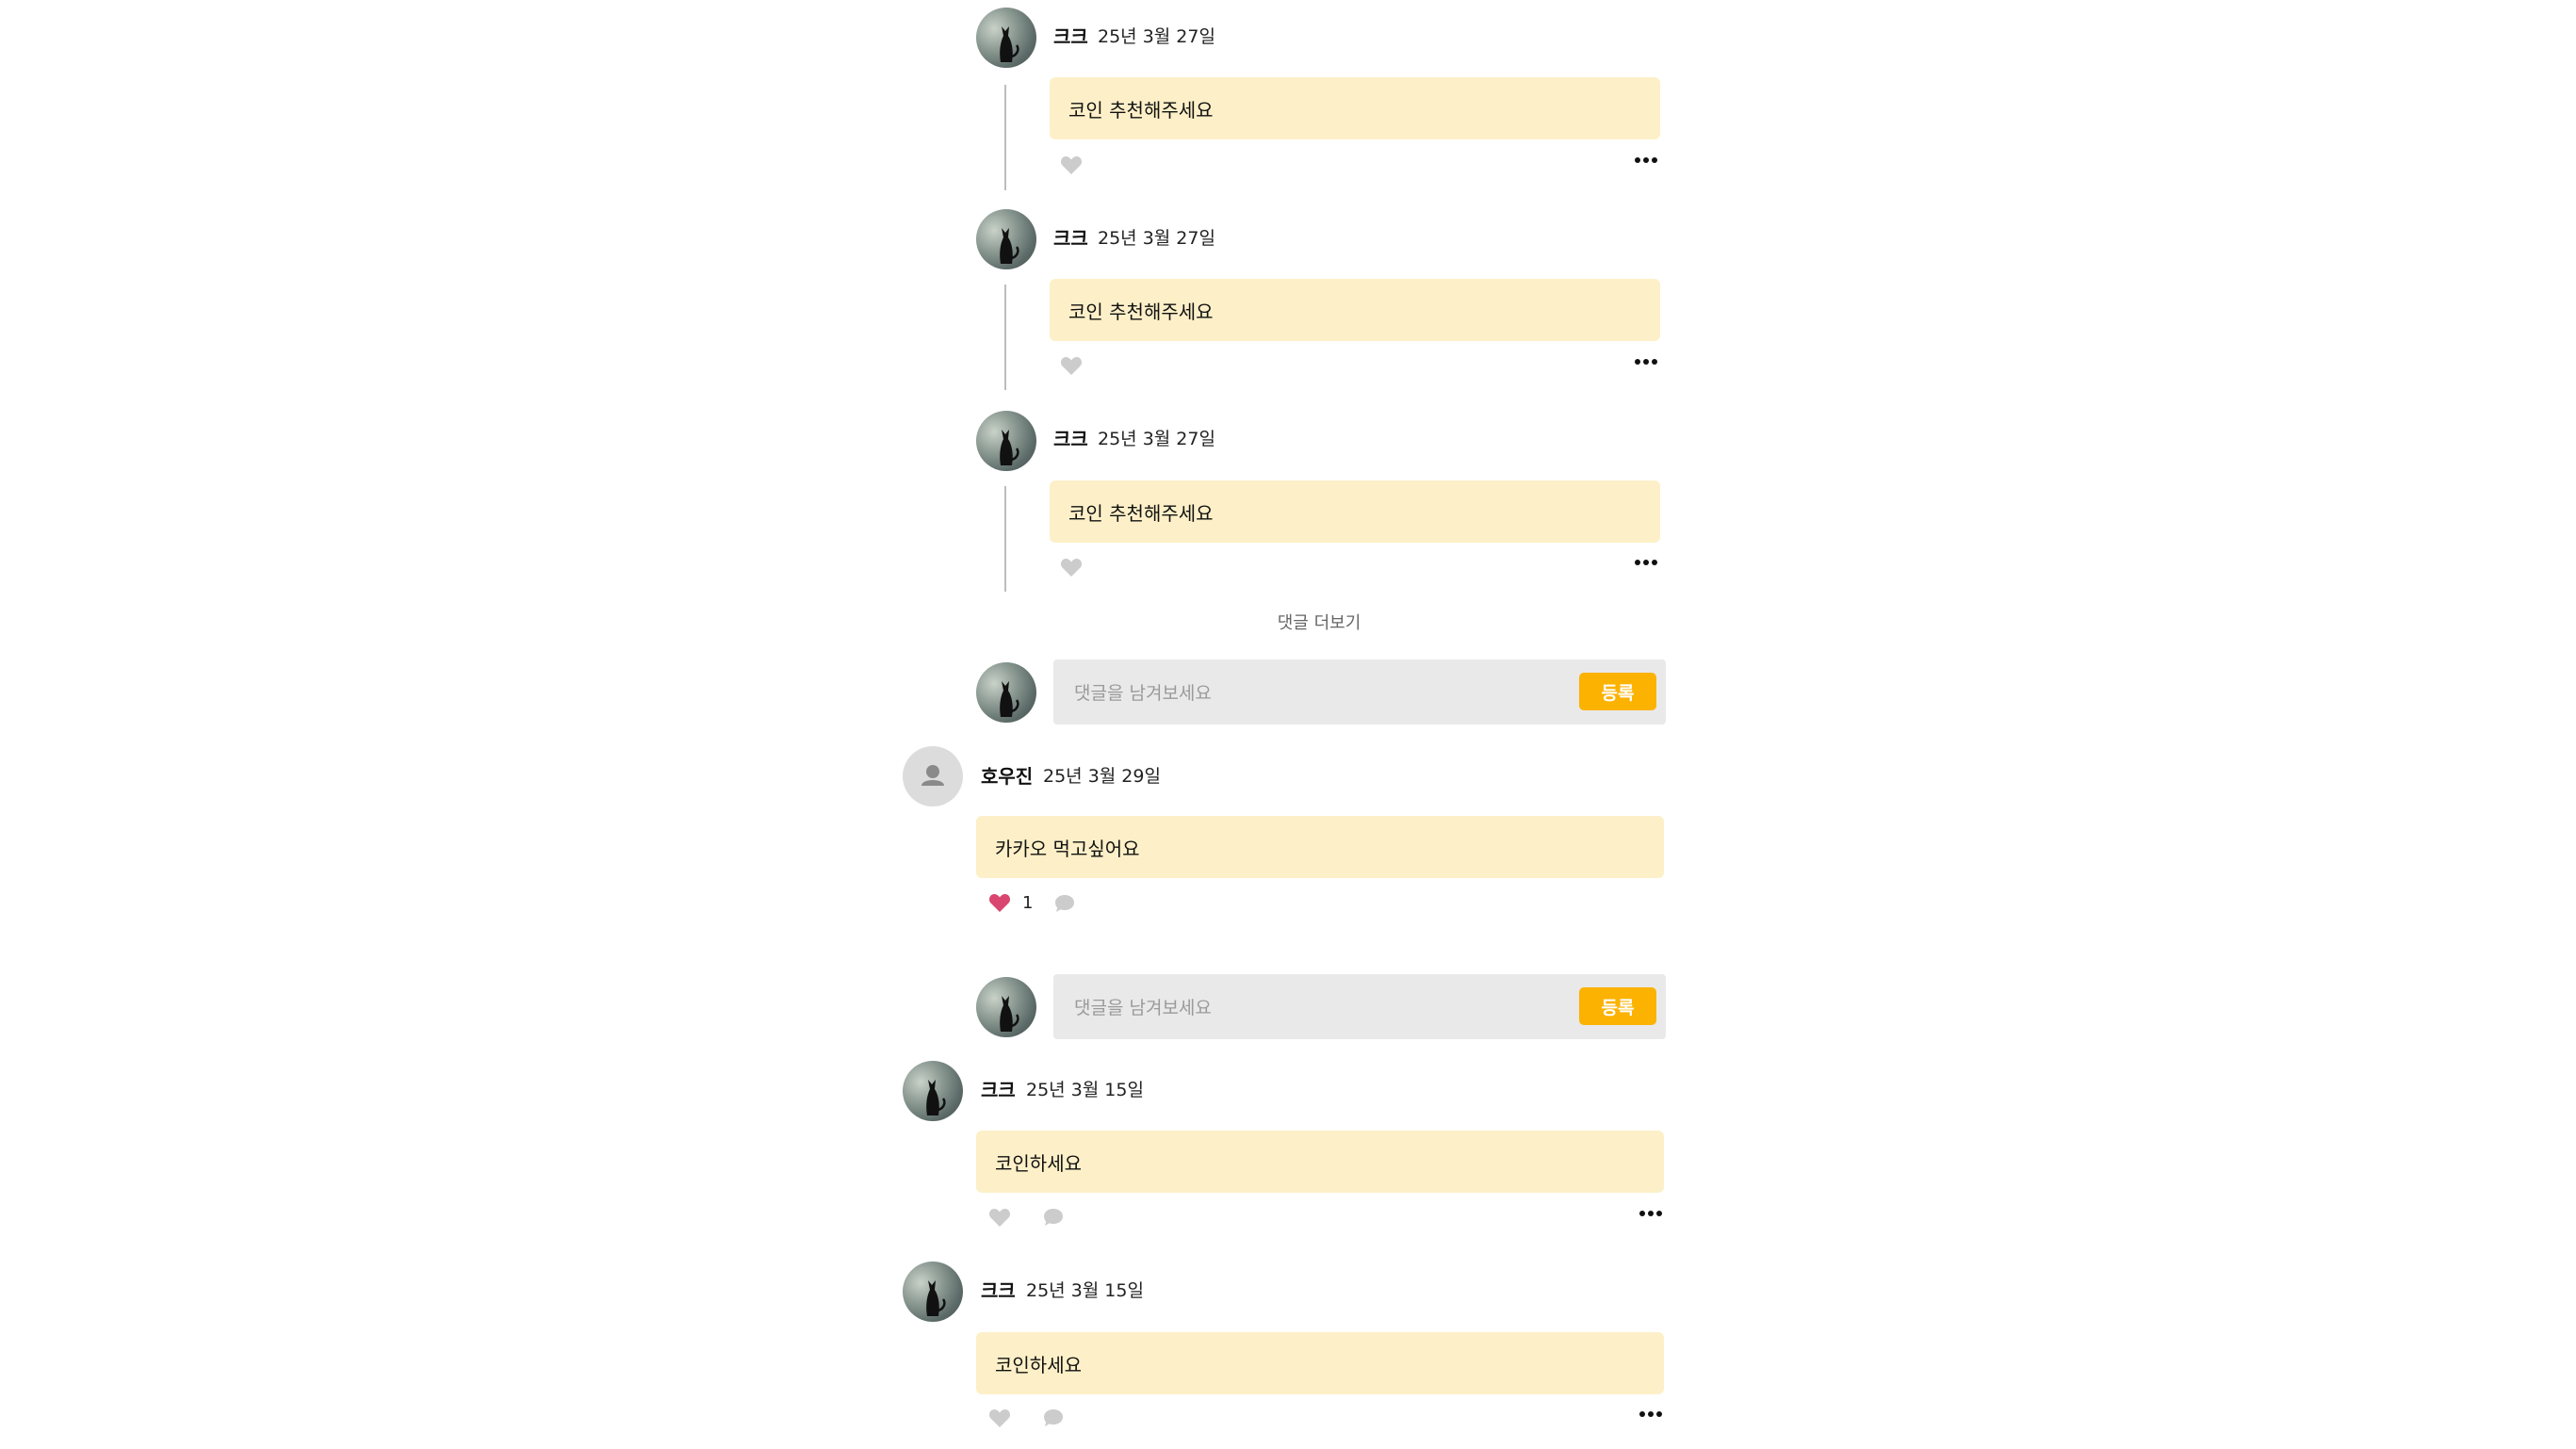 This screenshot has width=2576, height=1449. I want to click on heart-icon-liked, so click(999, 902).